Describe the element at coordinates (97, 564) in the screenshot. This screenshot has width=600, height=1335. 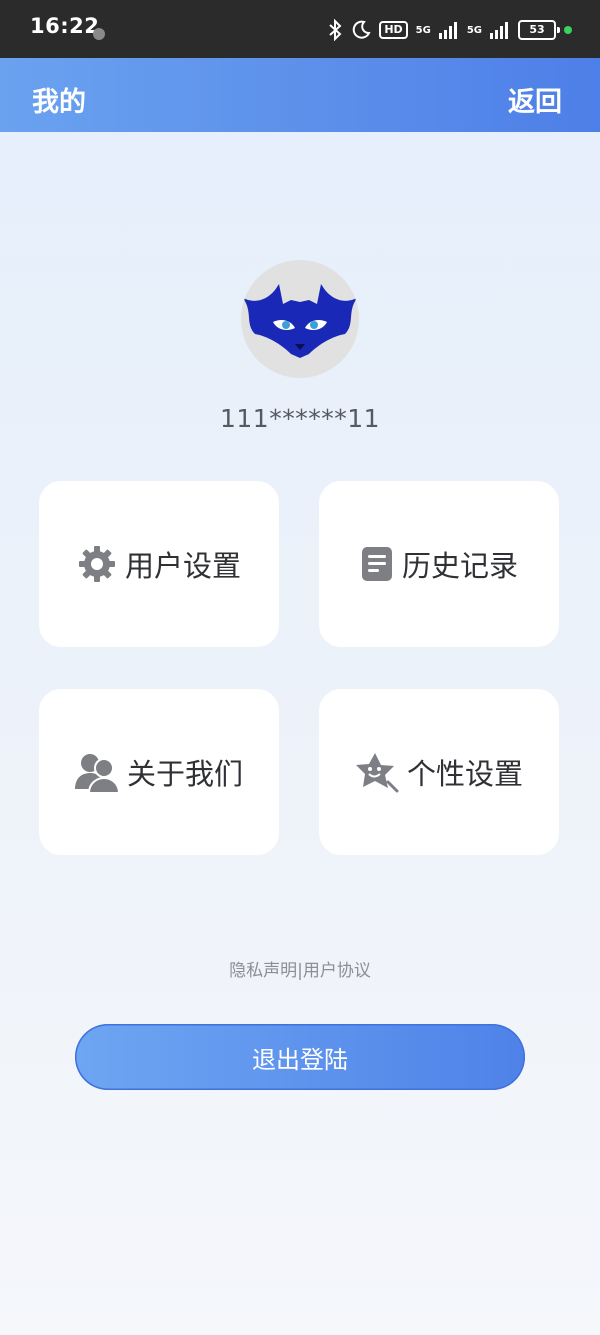
I see `gear-icon` at that location.